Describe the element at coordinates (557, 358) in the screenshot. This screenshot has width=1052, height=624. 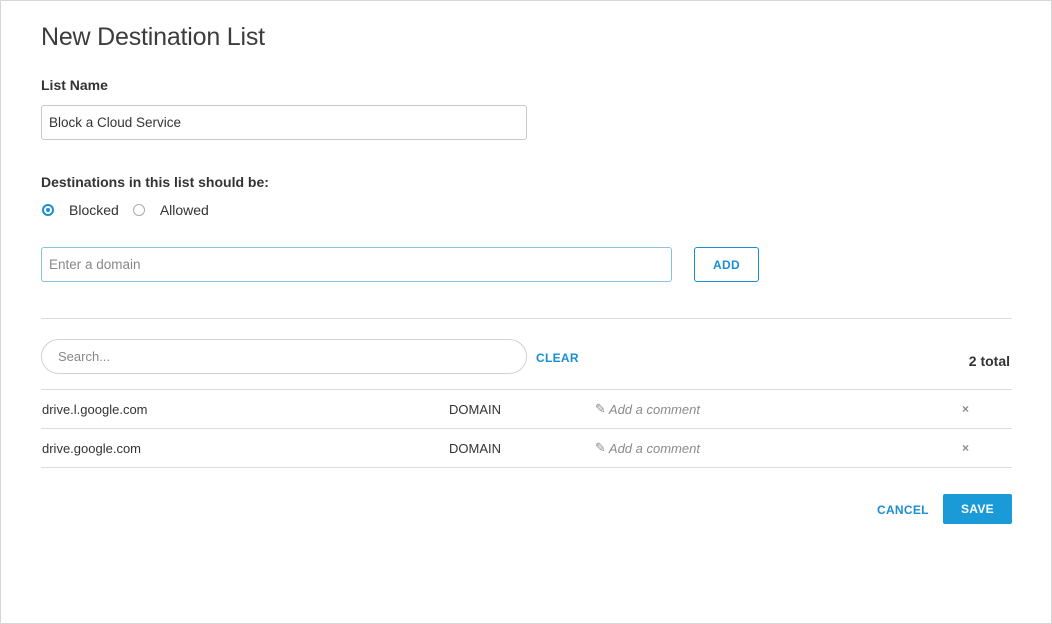
I see `clear-button: CLEAR` at that location.